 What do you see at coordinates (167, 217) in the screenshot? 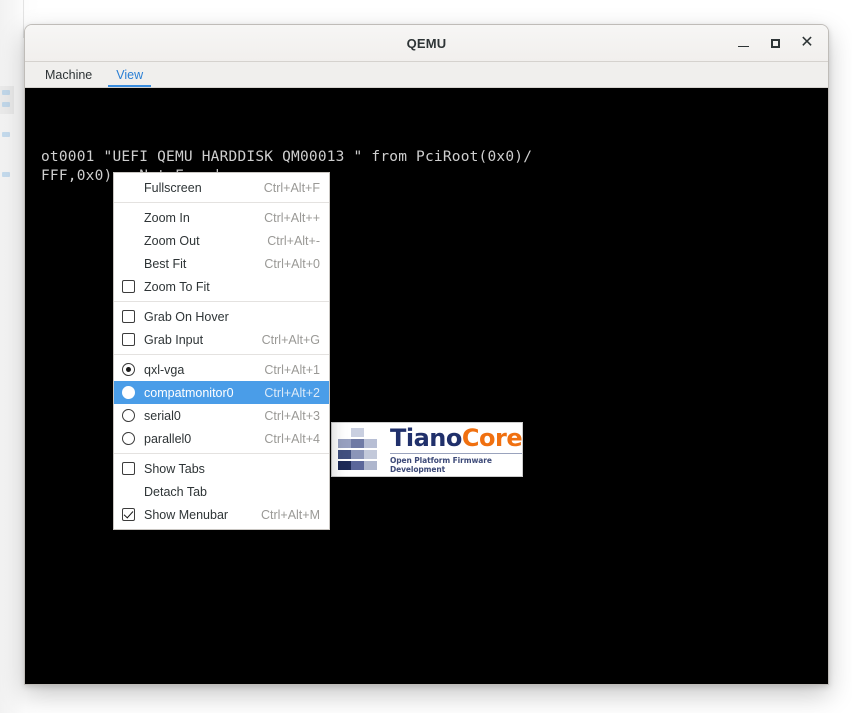
I see `menu-item-label: Zoom In` at bounding box center [167, 217].